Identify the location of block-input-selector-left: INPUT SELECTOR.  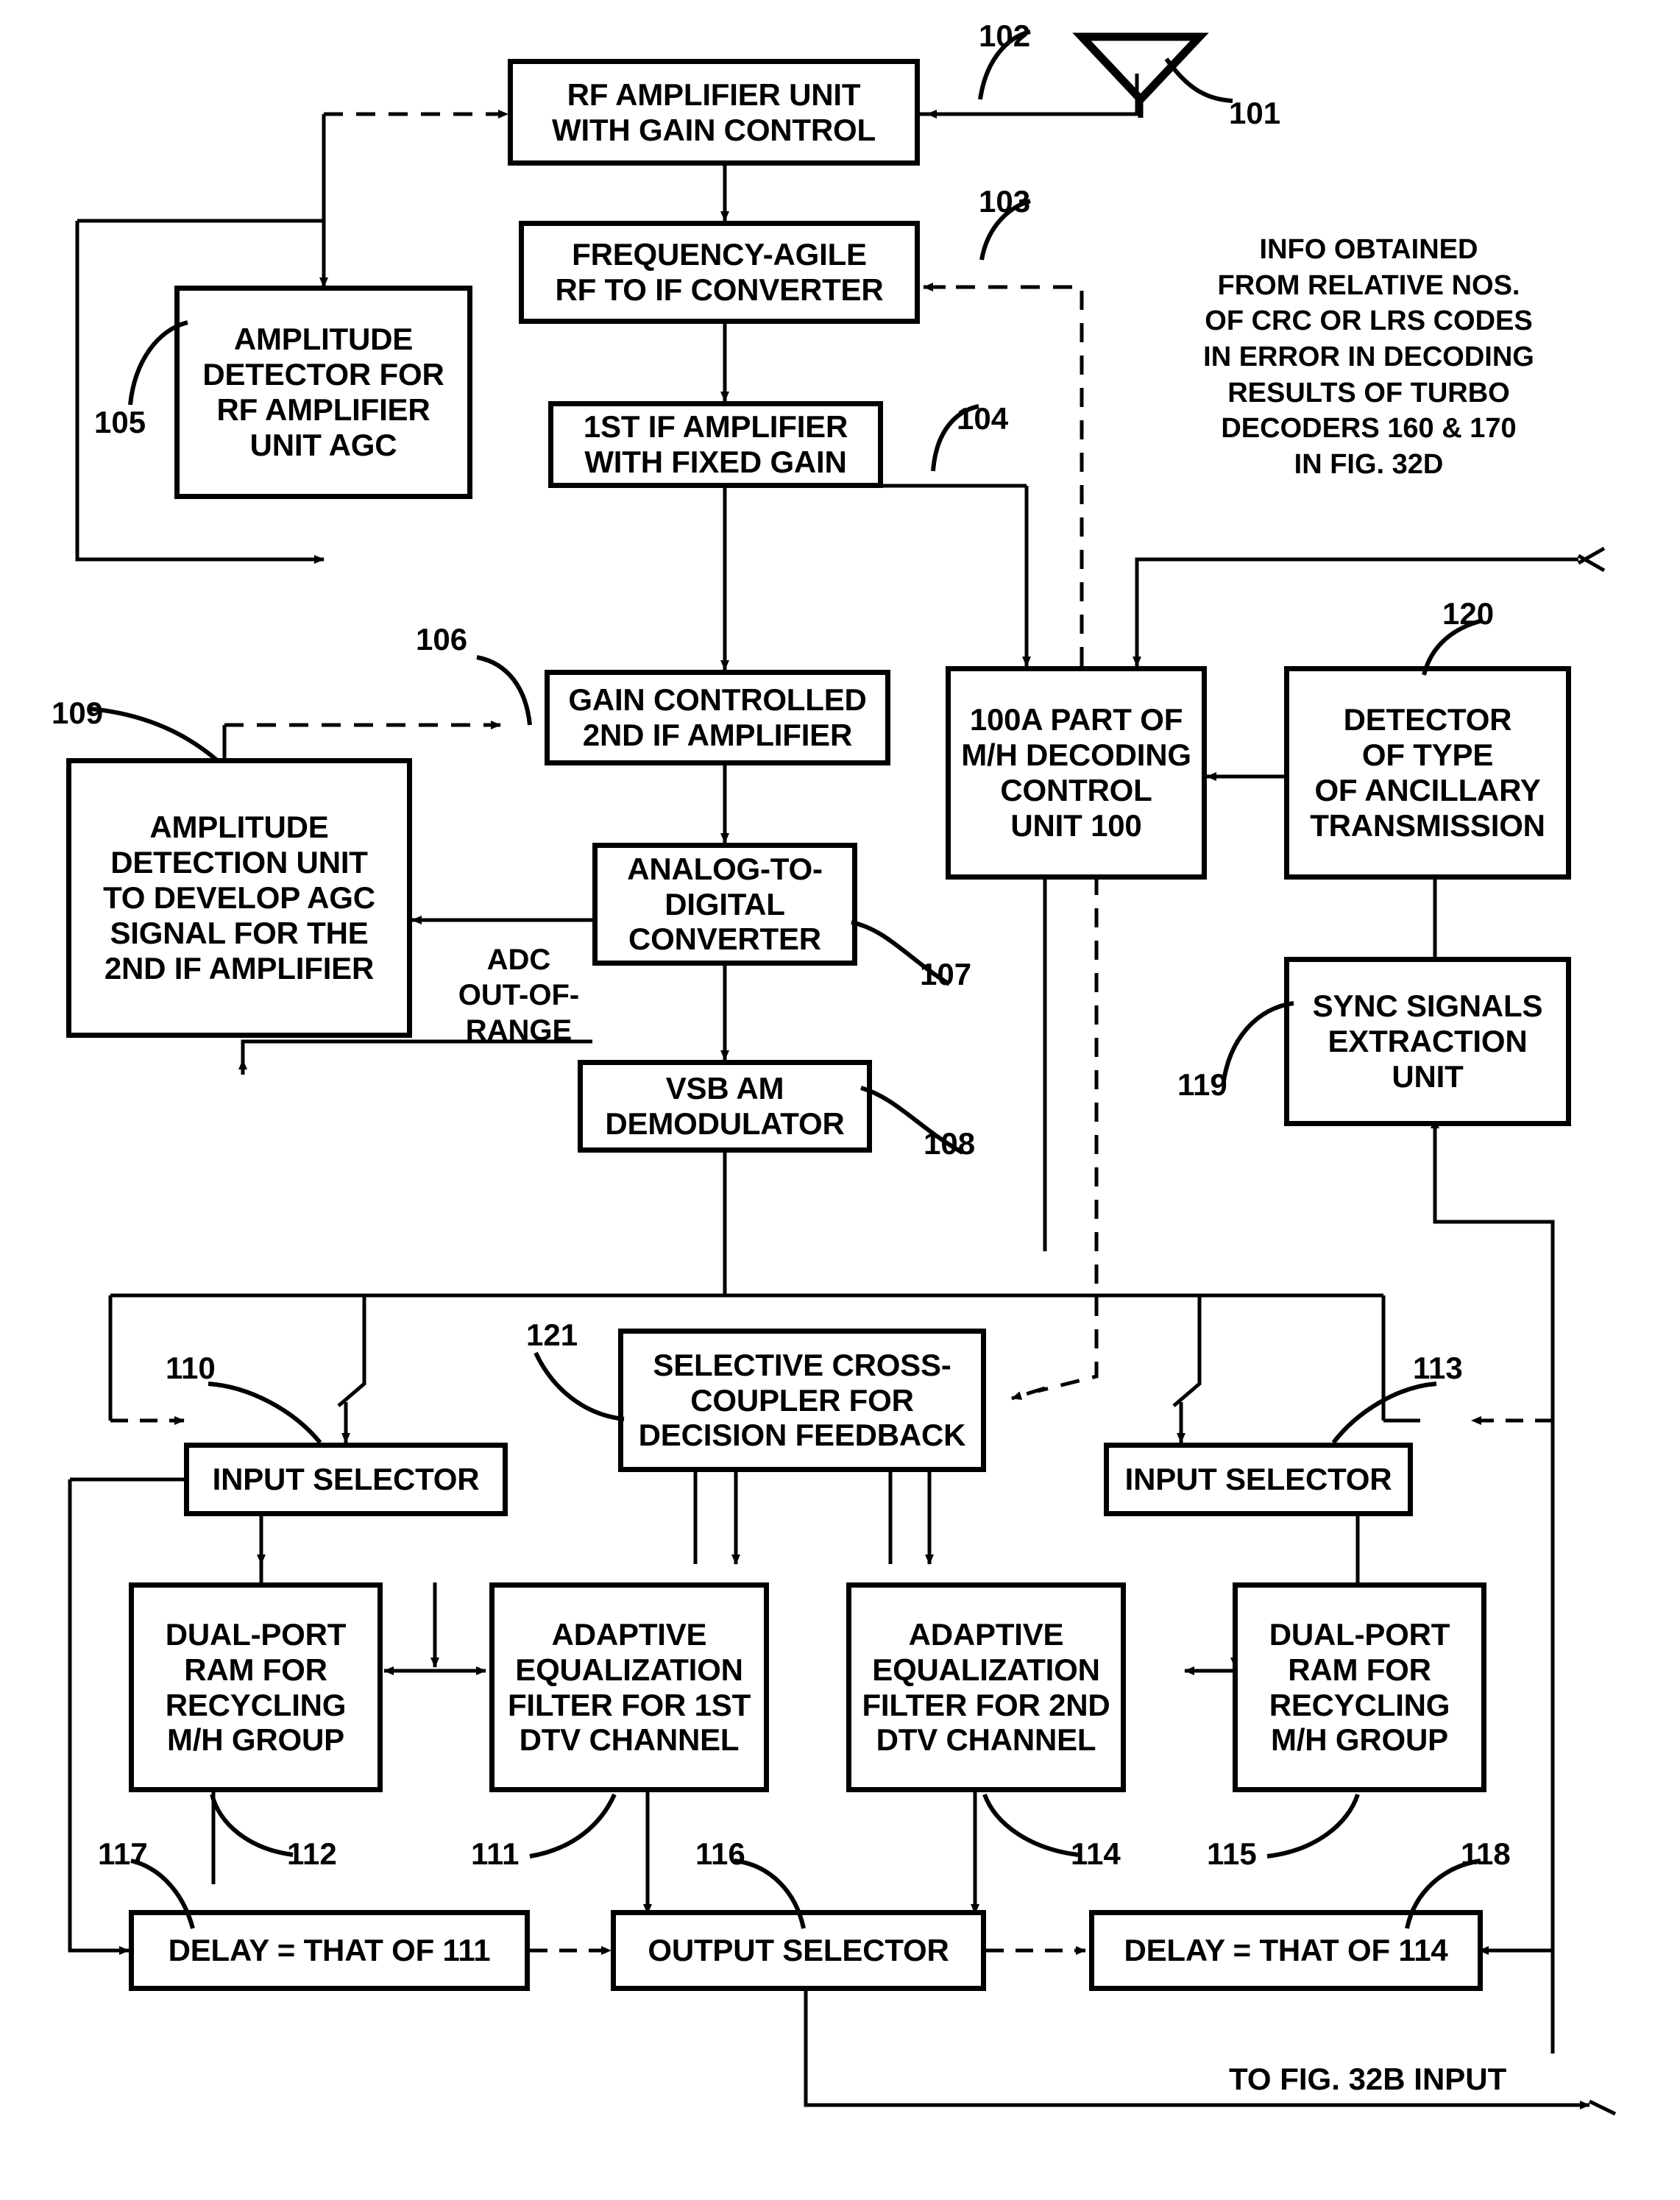
(346, 1479).